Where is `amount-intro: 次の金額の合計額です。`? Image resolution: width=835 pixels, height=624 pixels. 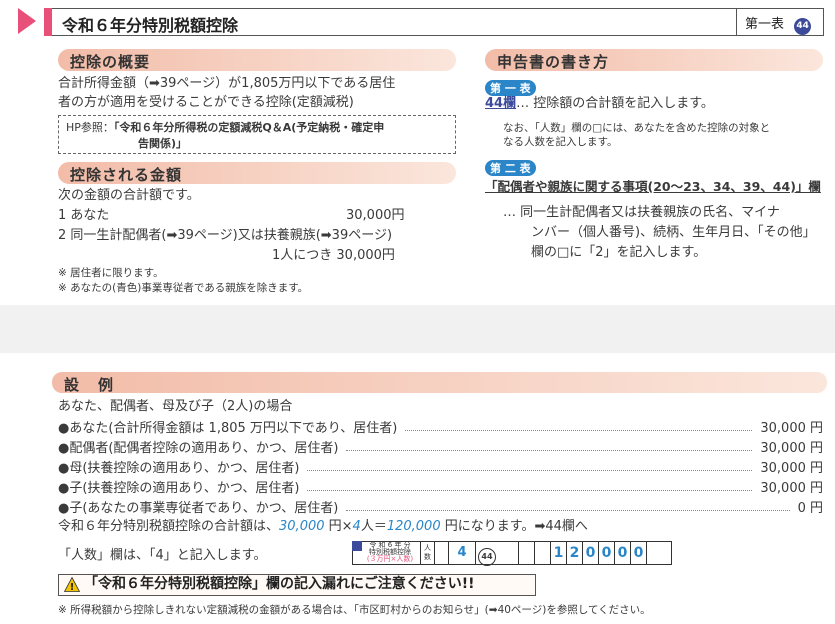
amount-intro: 次の金額の合計額です。 is located at coordinates (129, 195).